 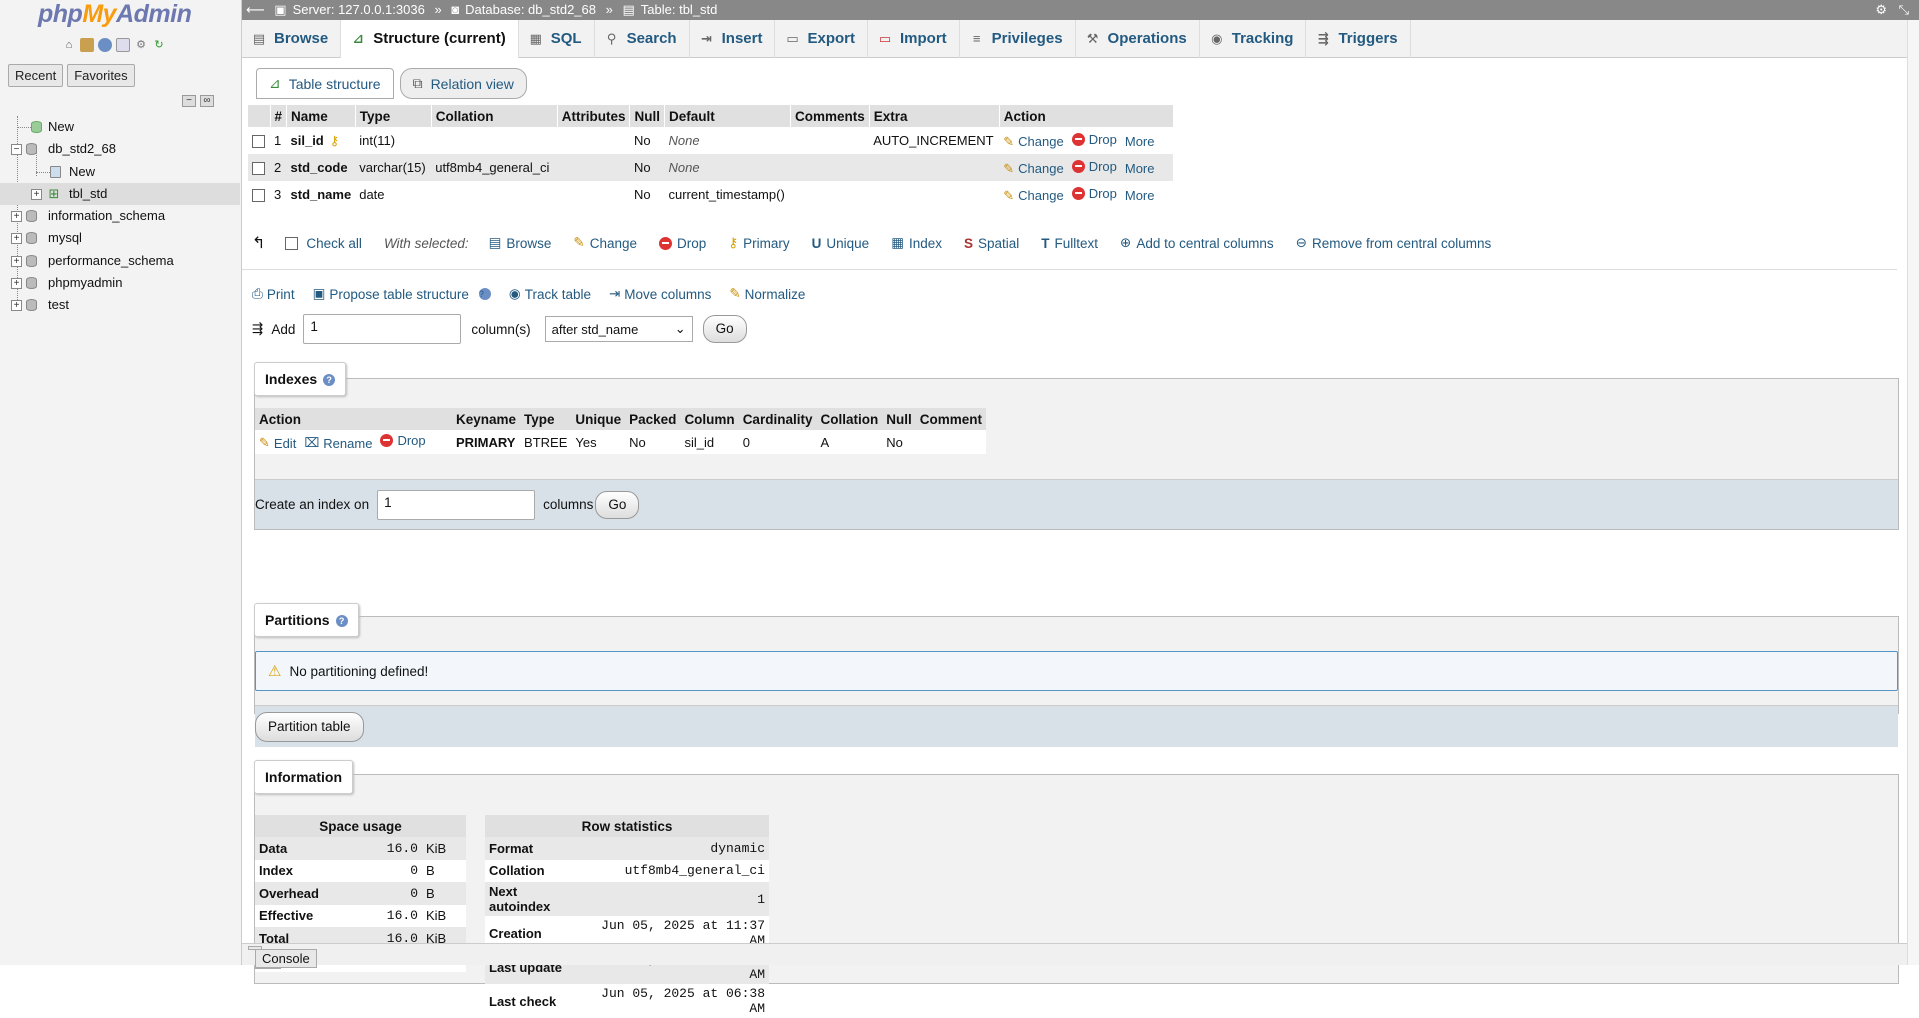 What do you see at coordinates (1904, 10) in the screenshot?
I see `collapse-icon: ⤡` at bounding box center [1904, 10].